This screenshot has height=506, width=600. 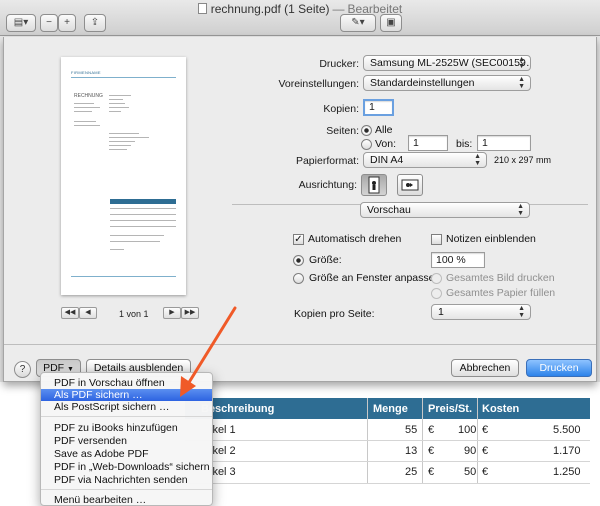 What do you see at coordinates (485, 430) in the screenshot?
I see `invoice-row-1-cur2: €` at bounding box center [485, 430].